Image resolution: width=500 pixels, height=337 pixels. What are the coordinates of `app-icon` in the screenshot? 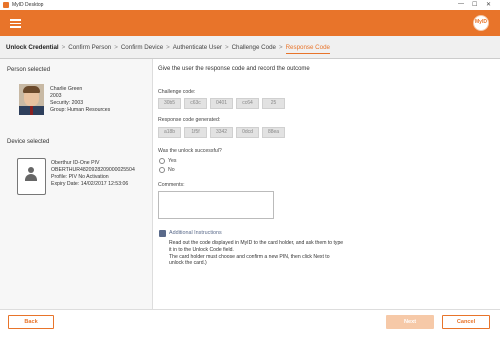 It's located at (6, 5).